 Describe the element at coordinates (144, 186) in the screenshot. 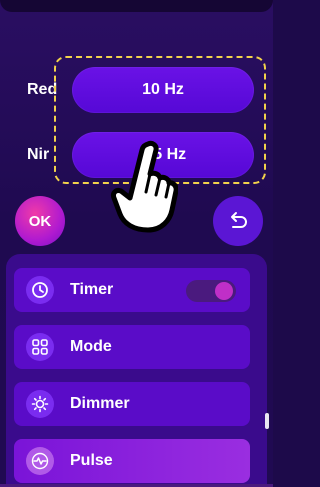

I see `pointing-hand-icon` at that location.